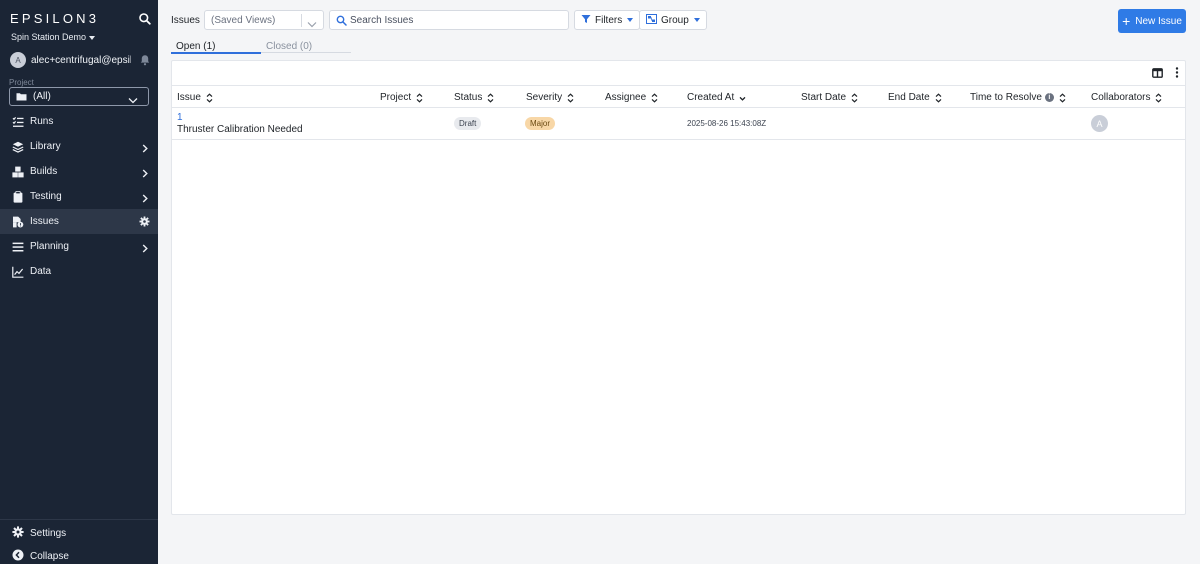  What do you see at coordinates (1165, 72) in the screenshot?
I see `table-tools` at bounding box center [1165, 72].